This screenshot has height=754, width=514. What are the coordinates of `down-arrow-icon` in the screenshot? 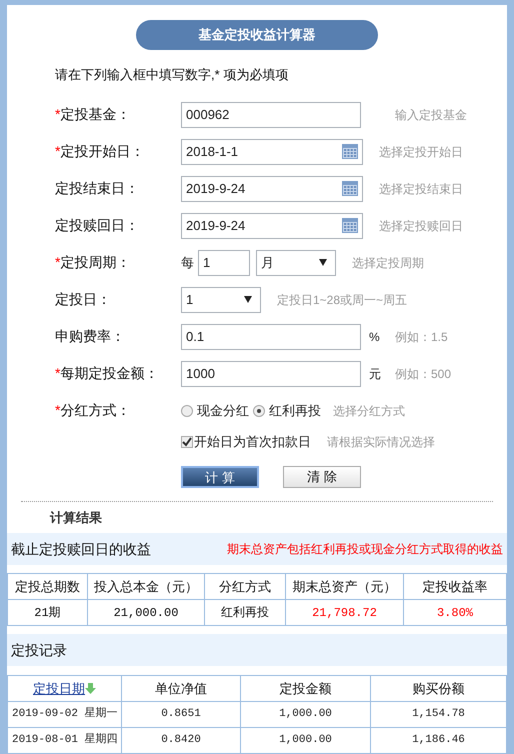 It's located at (90, 688).